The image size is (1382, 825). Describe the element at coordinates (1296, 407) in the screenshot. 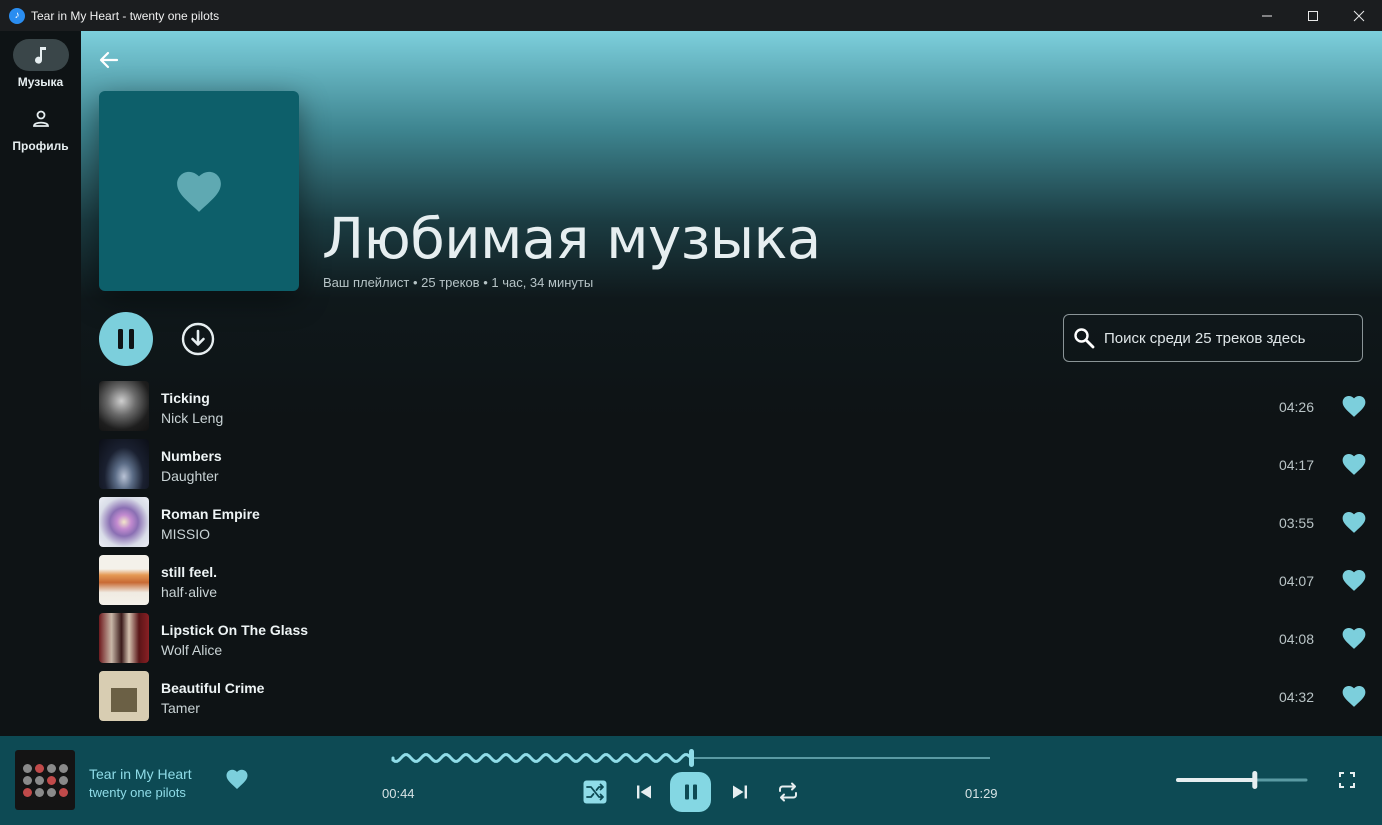

I see `track-duration: 04:26` at that location.